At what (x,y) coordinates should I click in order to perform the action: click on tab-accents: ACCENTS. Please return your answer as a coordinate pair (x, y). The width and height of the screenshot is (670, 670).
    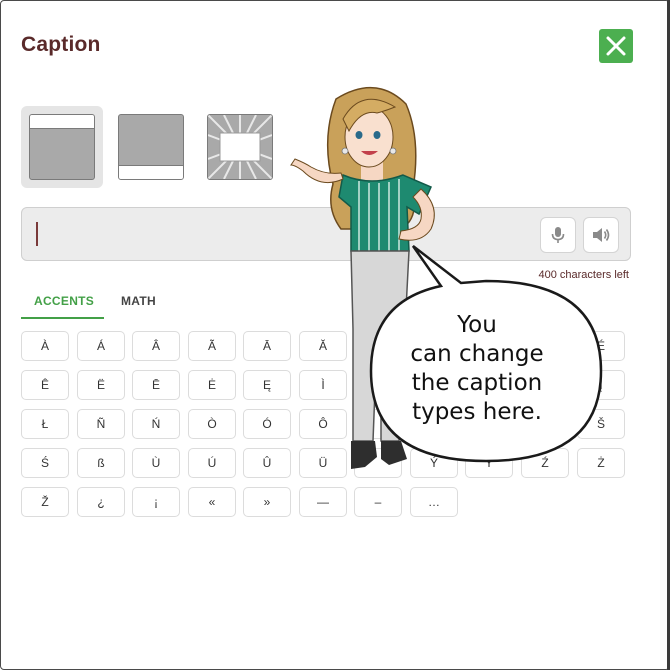
    Looking at the image, I should click on (64, 301).